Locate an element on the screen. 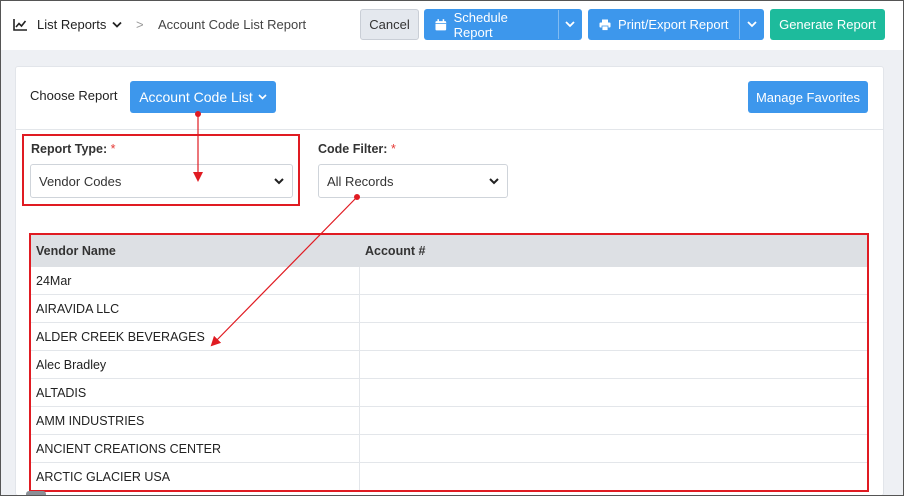 The image size is (904, 496). required-mark: * is located at coordinates (393, 149).